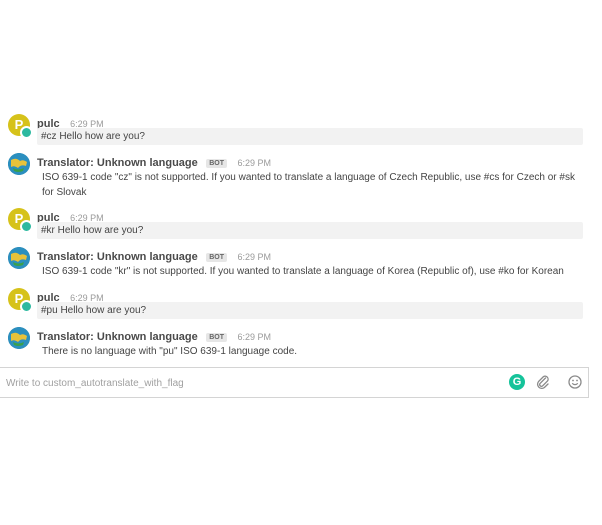 Image resolution: width=602 pixels, height=525 pixels. Describe the element at coordinates (310, 136) in the screenshot. I see `message-text: #cz Hello how are you?` at that location.